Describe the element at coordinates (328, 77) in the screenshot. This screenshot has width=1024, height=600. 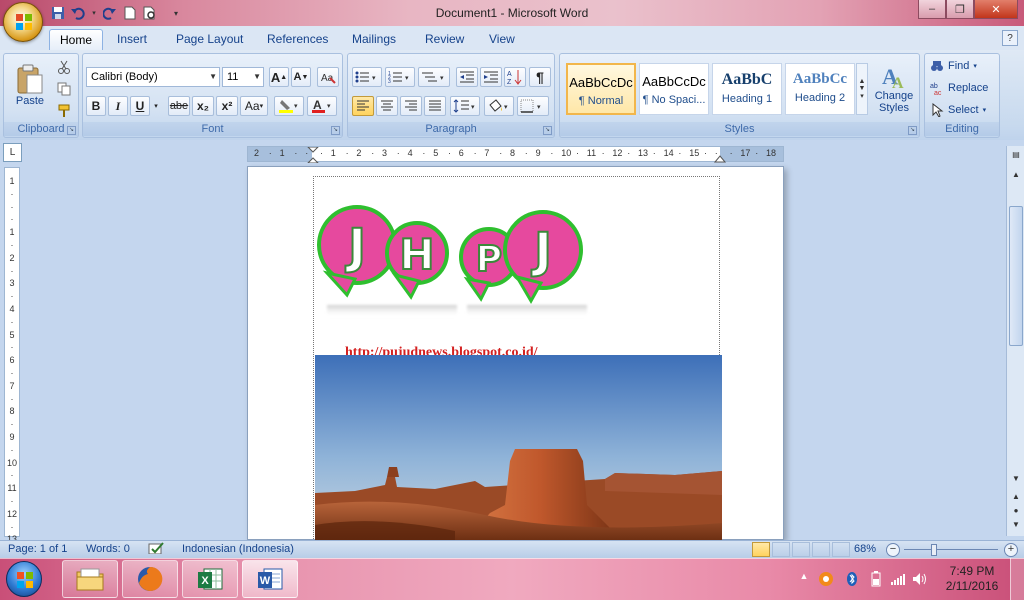
I see `clear-formatting-icon: Aa` at that location.